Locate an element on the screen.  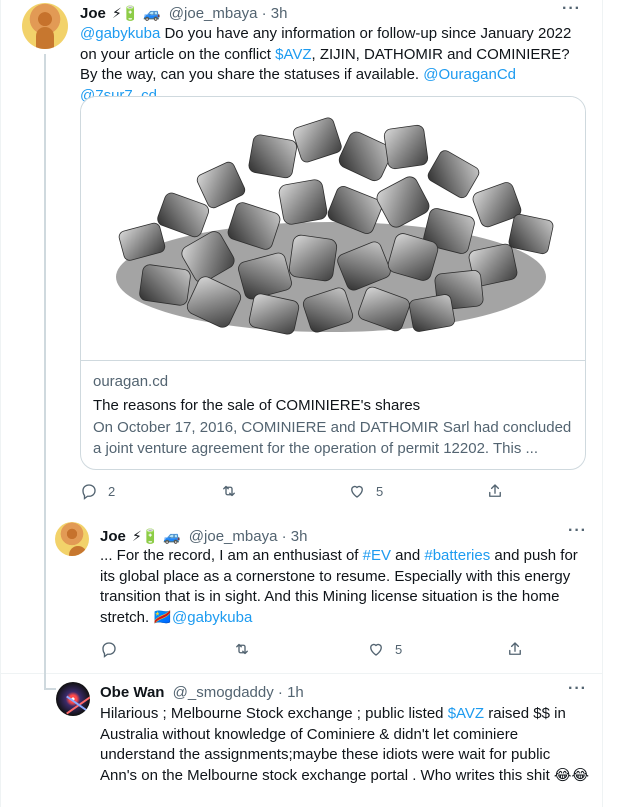
reply-button: 2 is located at coordinates (97, 491).